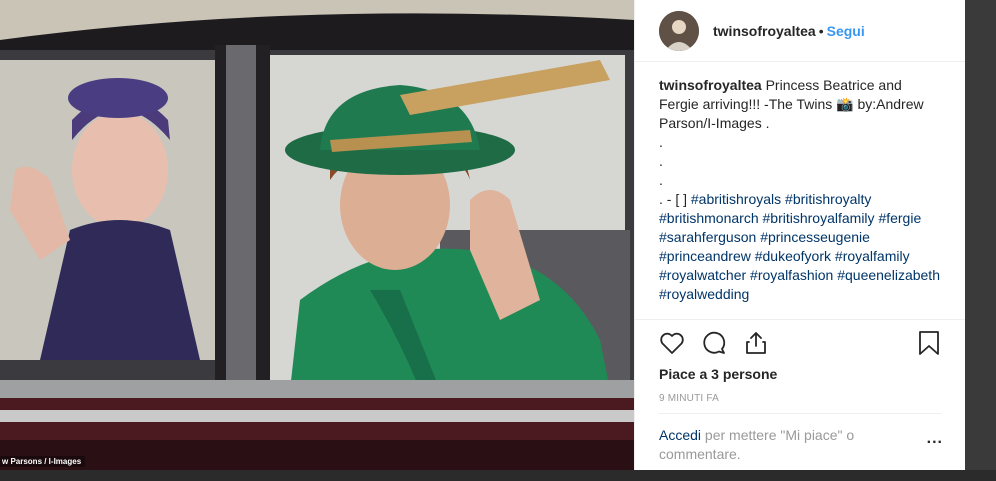 This screenshot has width=996, height=481. Describe the element at coordinates (793, 256) in the screenshot. I see `hashtag: #dukeofyork` at that location.